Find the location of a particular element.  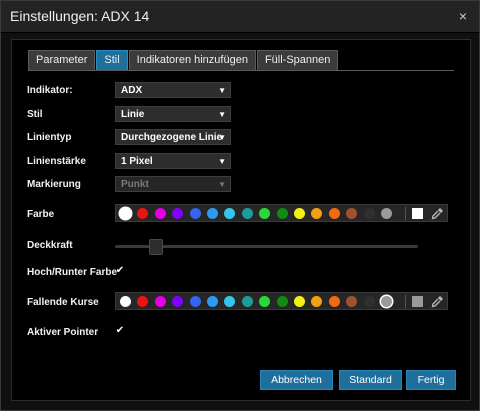

abbrechen-button: Abbrechen is located at coordinates (296, 380).